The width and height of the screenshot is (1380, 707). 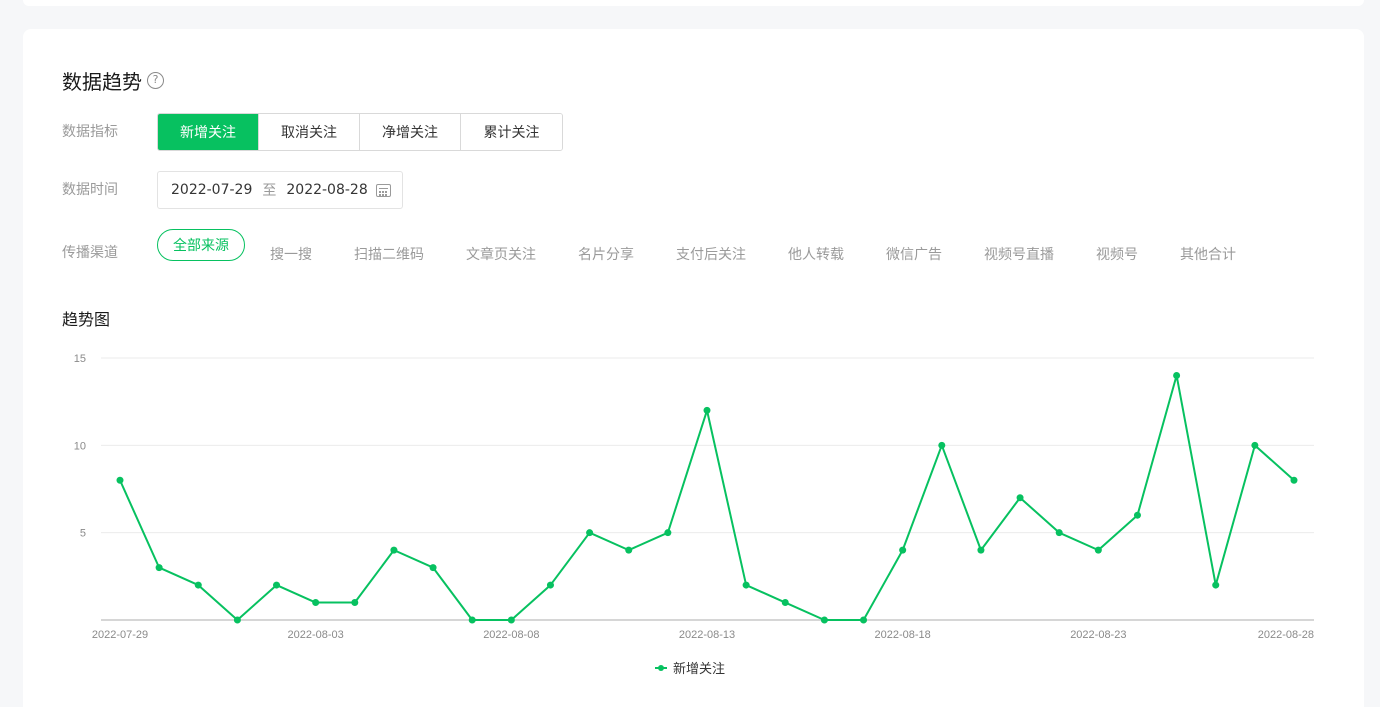 What do you see at coordinates (80, 359) in the screenshot?
I see `y-tick-label: 15` at bounding box center [80, 359].